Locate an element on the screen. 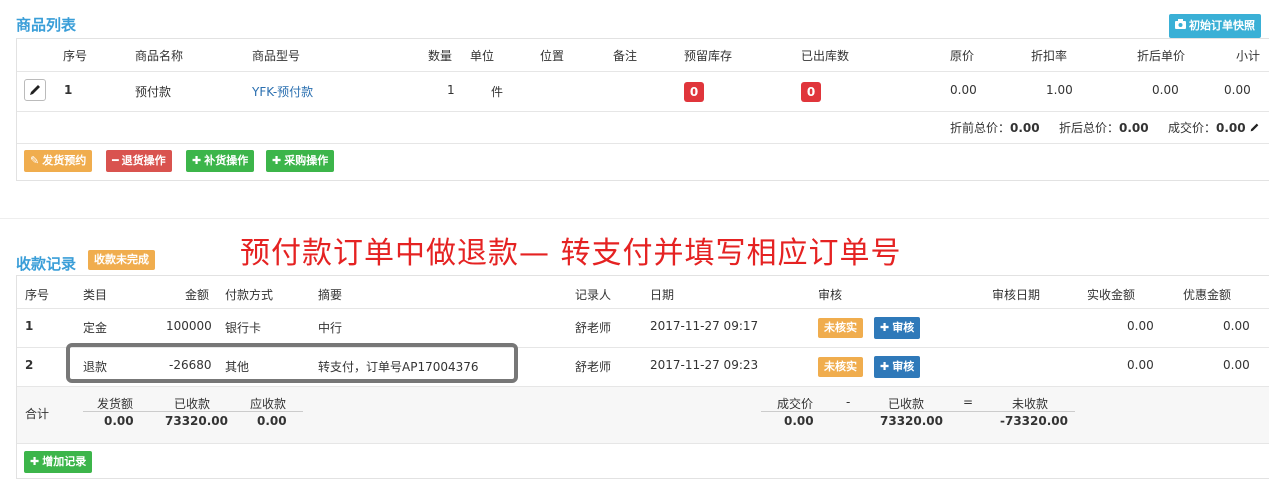 This screenshot has height=499, width=1269. minus-icon: ━ is located at coordinates (115, 160).